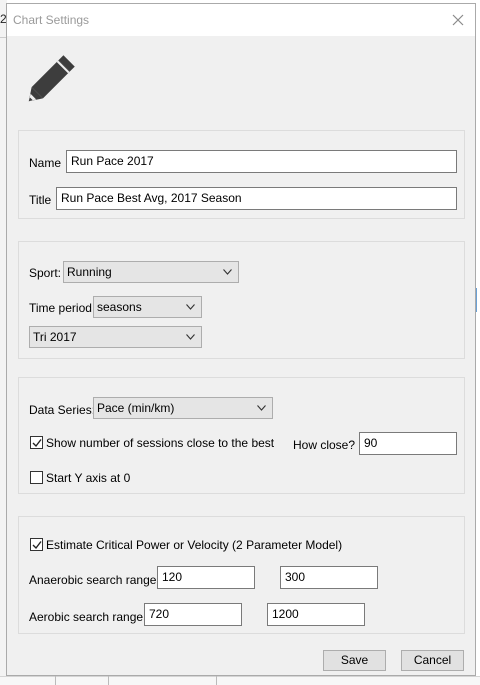  I want to click on anaerobic-to-field: 300, so click(329, 577).